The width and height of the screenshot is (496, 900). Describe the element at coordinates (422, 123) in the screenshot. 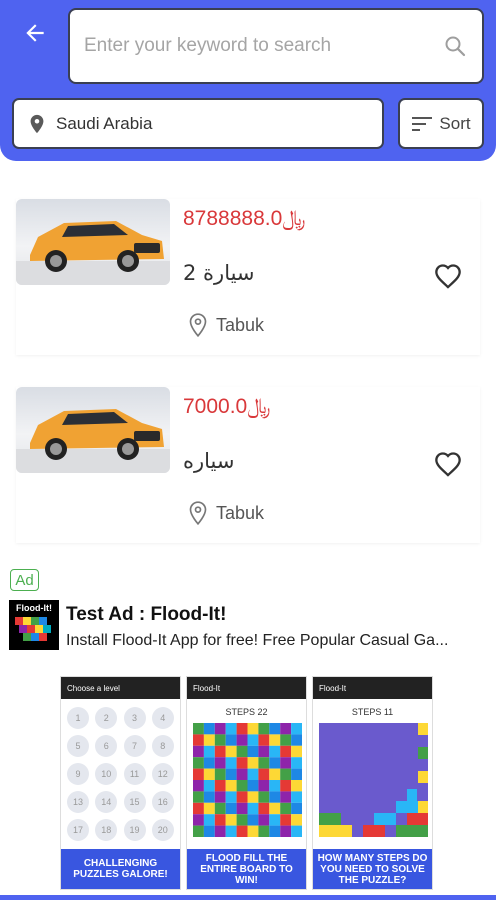

I see `sort-icon` at that location.